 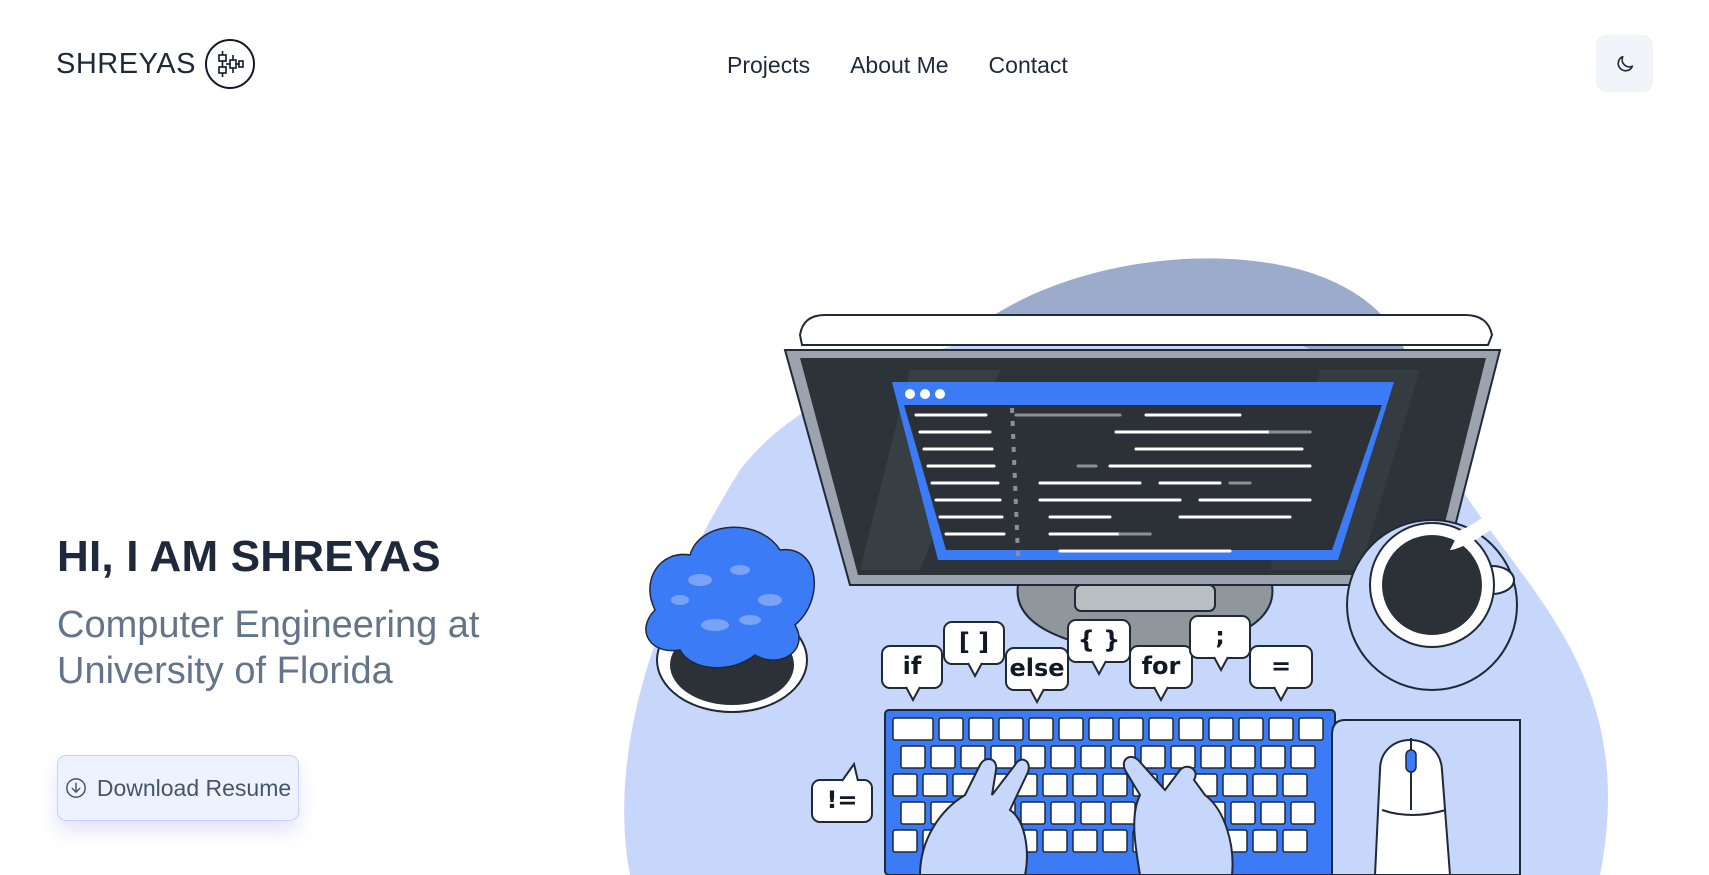 What do you see at coordinates (194, 787) in the screenshot?
I see `download-resume-label: Download Resume` at bounding box center [194, 787].